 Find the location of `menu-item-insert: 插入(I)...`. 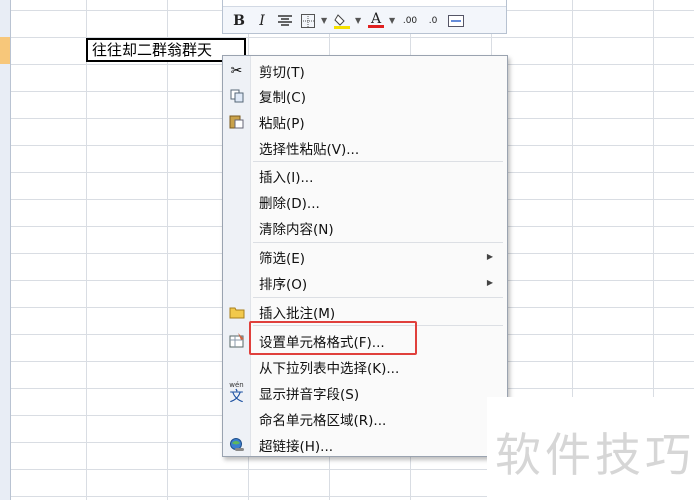

menu-item-insert: 插入(I)... is located at coordinates (365, 175).